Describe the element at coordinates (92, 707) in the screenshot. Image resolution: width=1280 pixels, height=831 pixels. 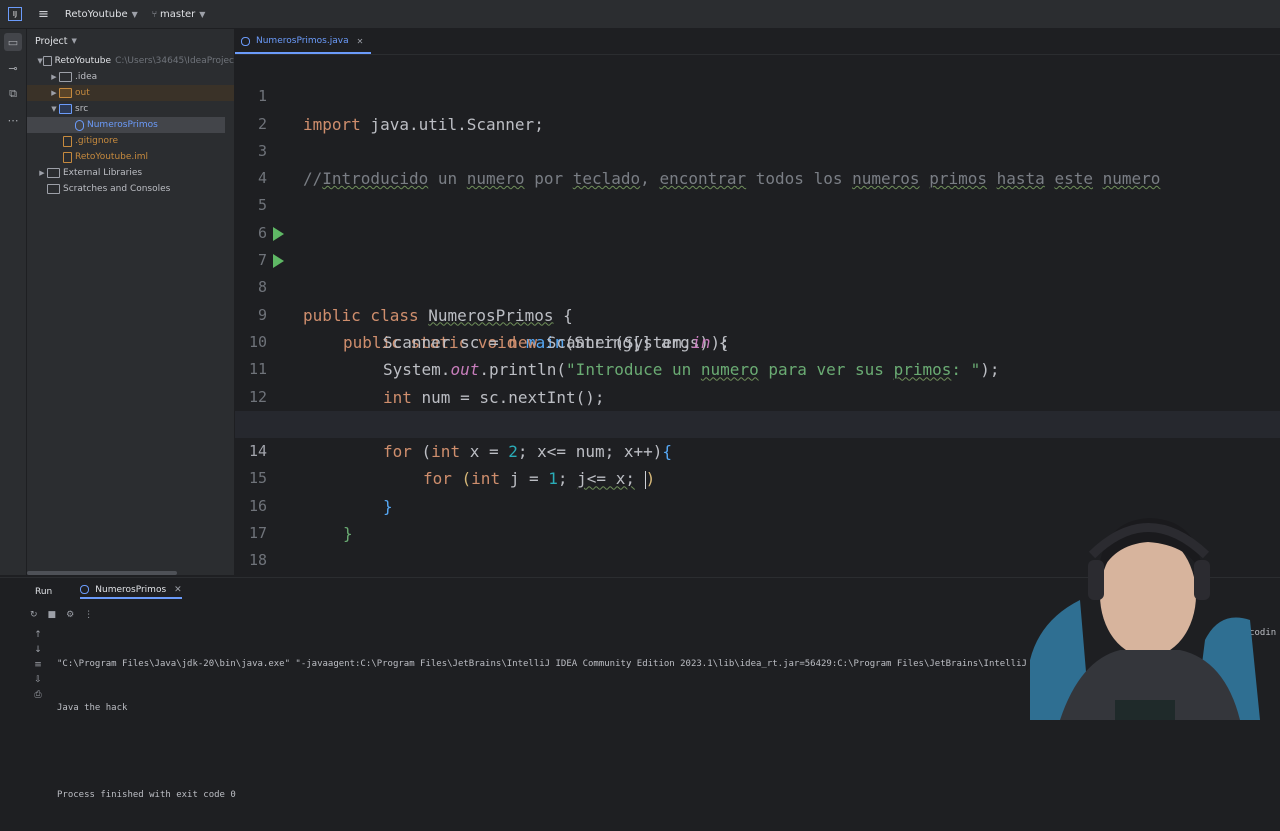
I see `console-line: Java the hack` at that location.